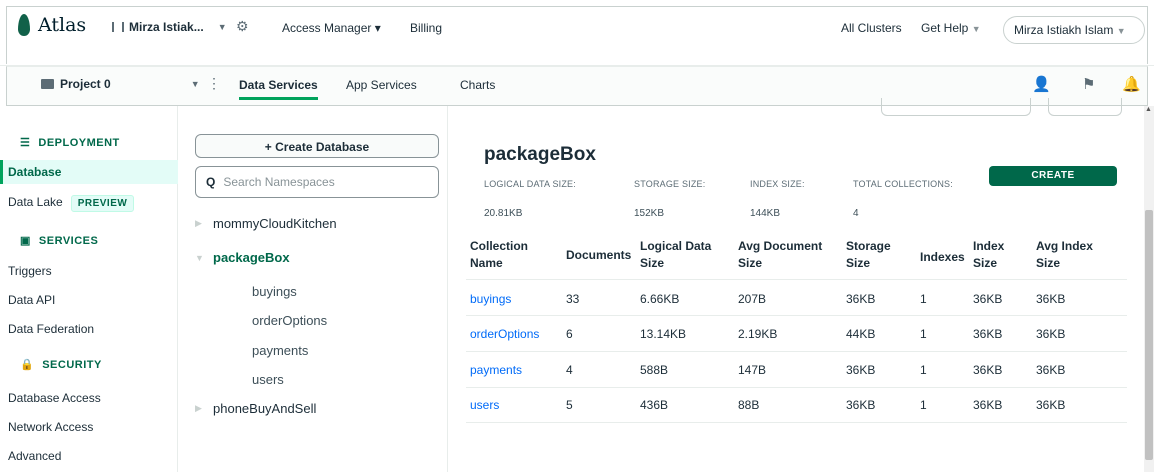  I want to click on column-header-documents: Documents, so click(598, 255).